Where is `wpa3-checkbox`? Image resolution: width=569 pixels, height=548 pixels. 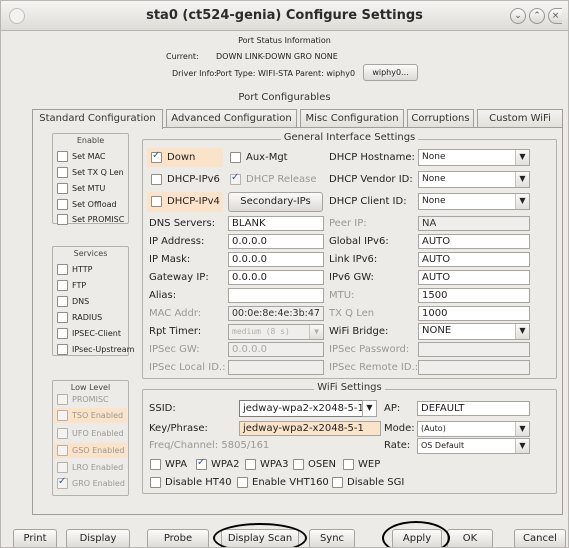
wpa3-checkbox is located at coordinates (250, 464).